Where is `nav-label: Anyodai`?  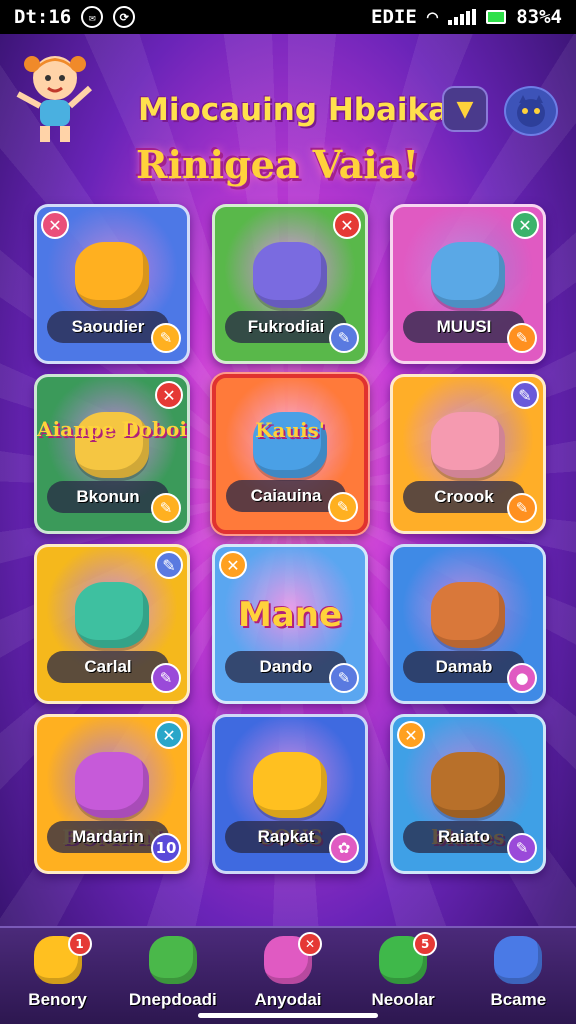 nav-label: Anyodai is located at coordinates (288, 999).